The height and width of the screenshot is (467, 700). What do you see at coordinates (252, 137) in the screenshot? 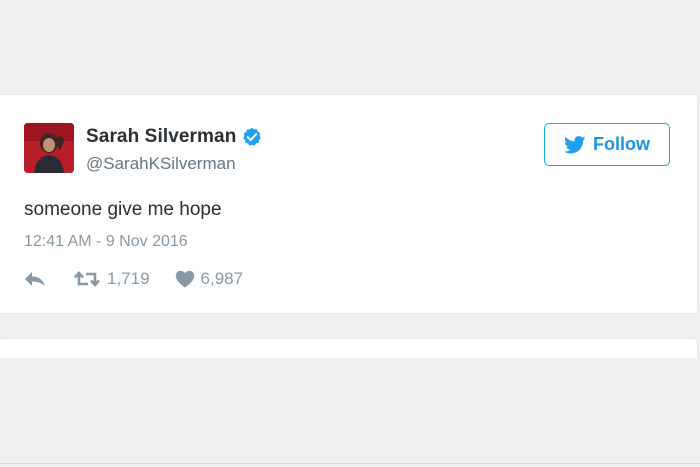
I see `verified-badge-icon` at bounding box center [252, 137].